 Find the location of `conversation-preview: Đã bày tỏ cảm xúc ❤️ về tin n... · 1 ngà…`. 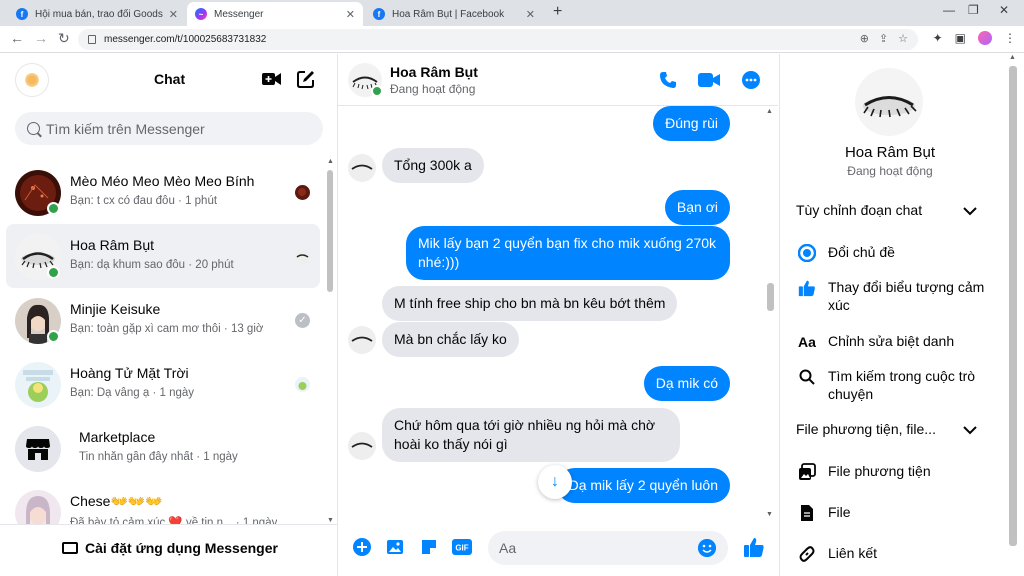

conversation-preview: Đã bày tỏ cảm xúc ❤️ về tin n... · 1 ngà… is located at coordinates (174, 520).